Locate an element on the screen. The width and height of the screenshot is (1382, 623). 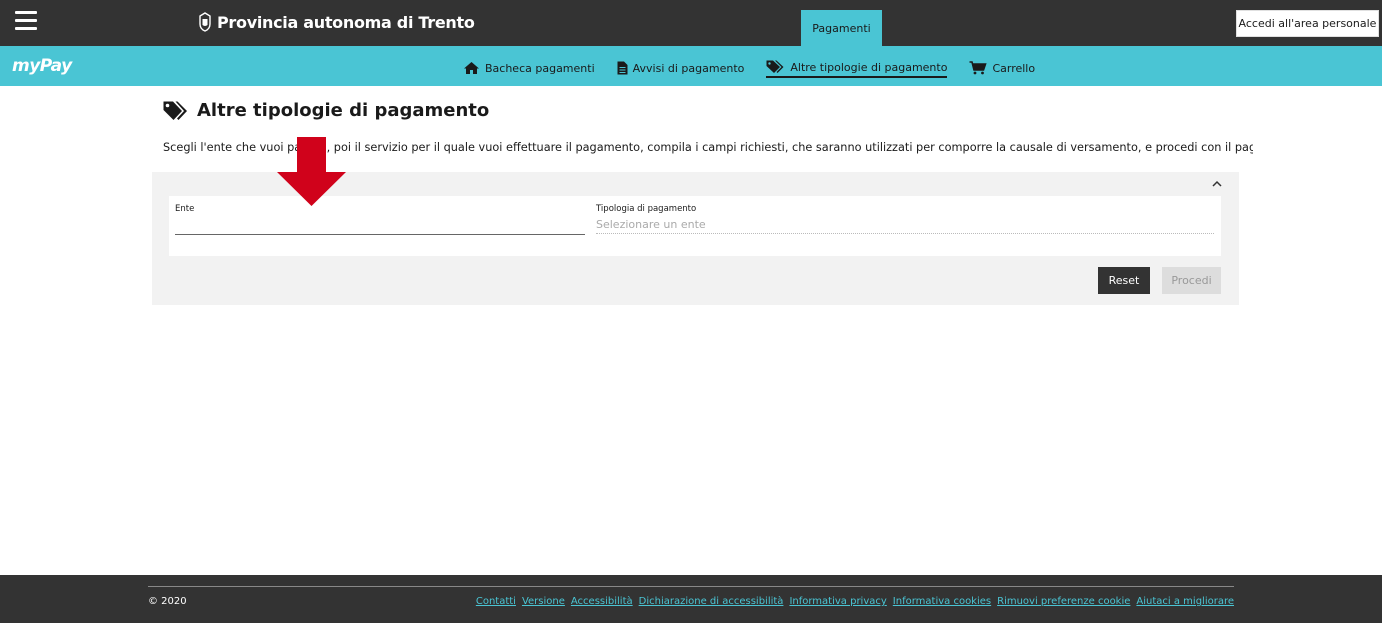
footer-link-rimuovi-cookie: Rimuovi preferenze cookie is located at coordinates (1063, 601).